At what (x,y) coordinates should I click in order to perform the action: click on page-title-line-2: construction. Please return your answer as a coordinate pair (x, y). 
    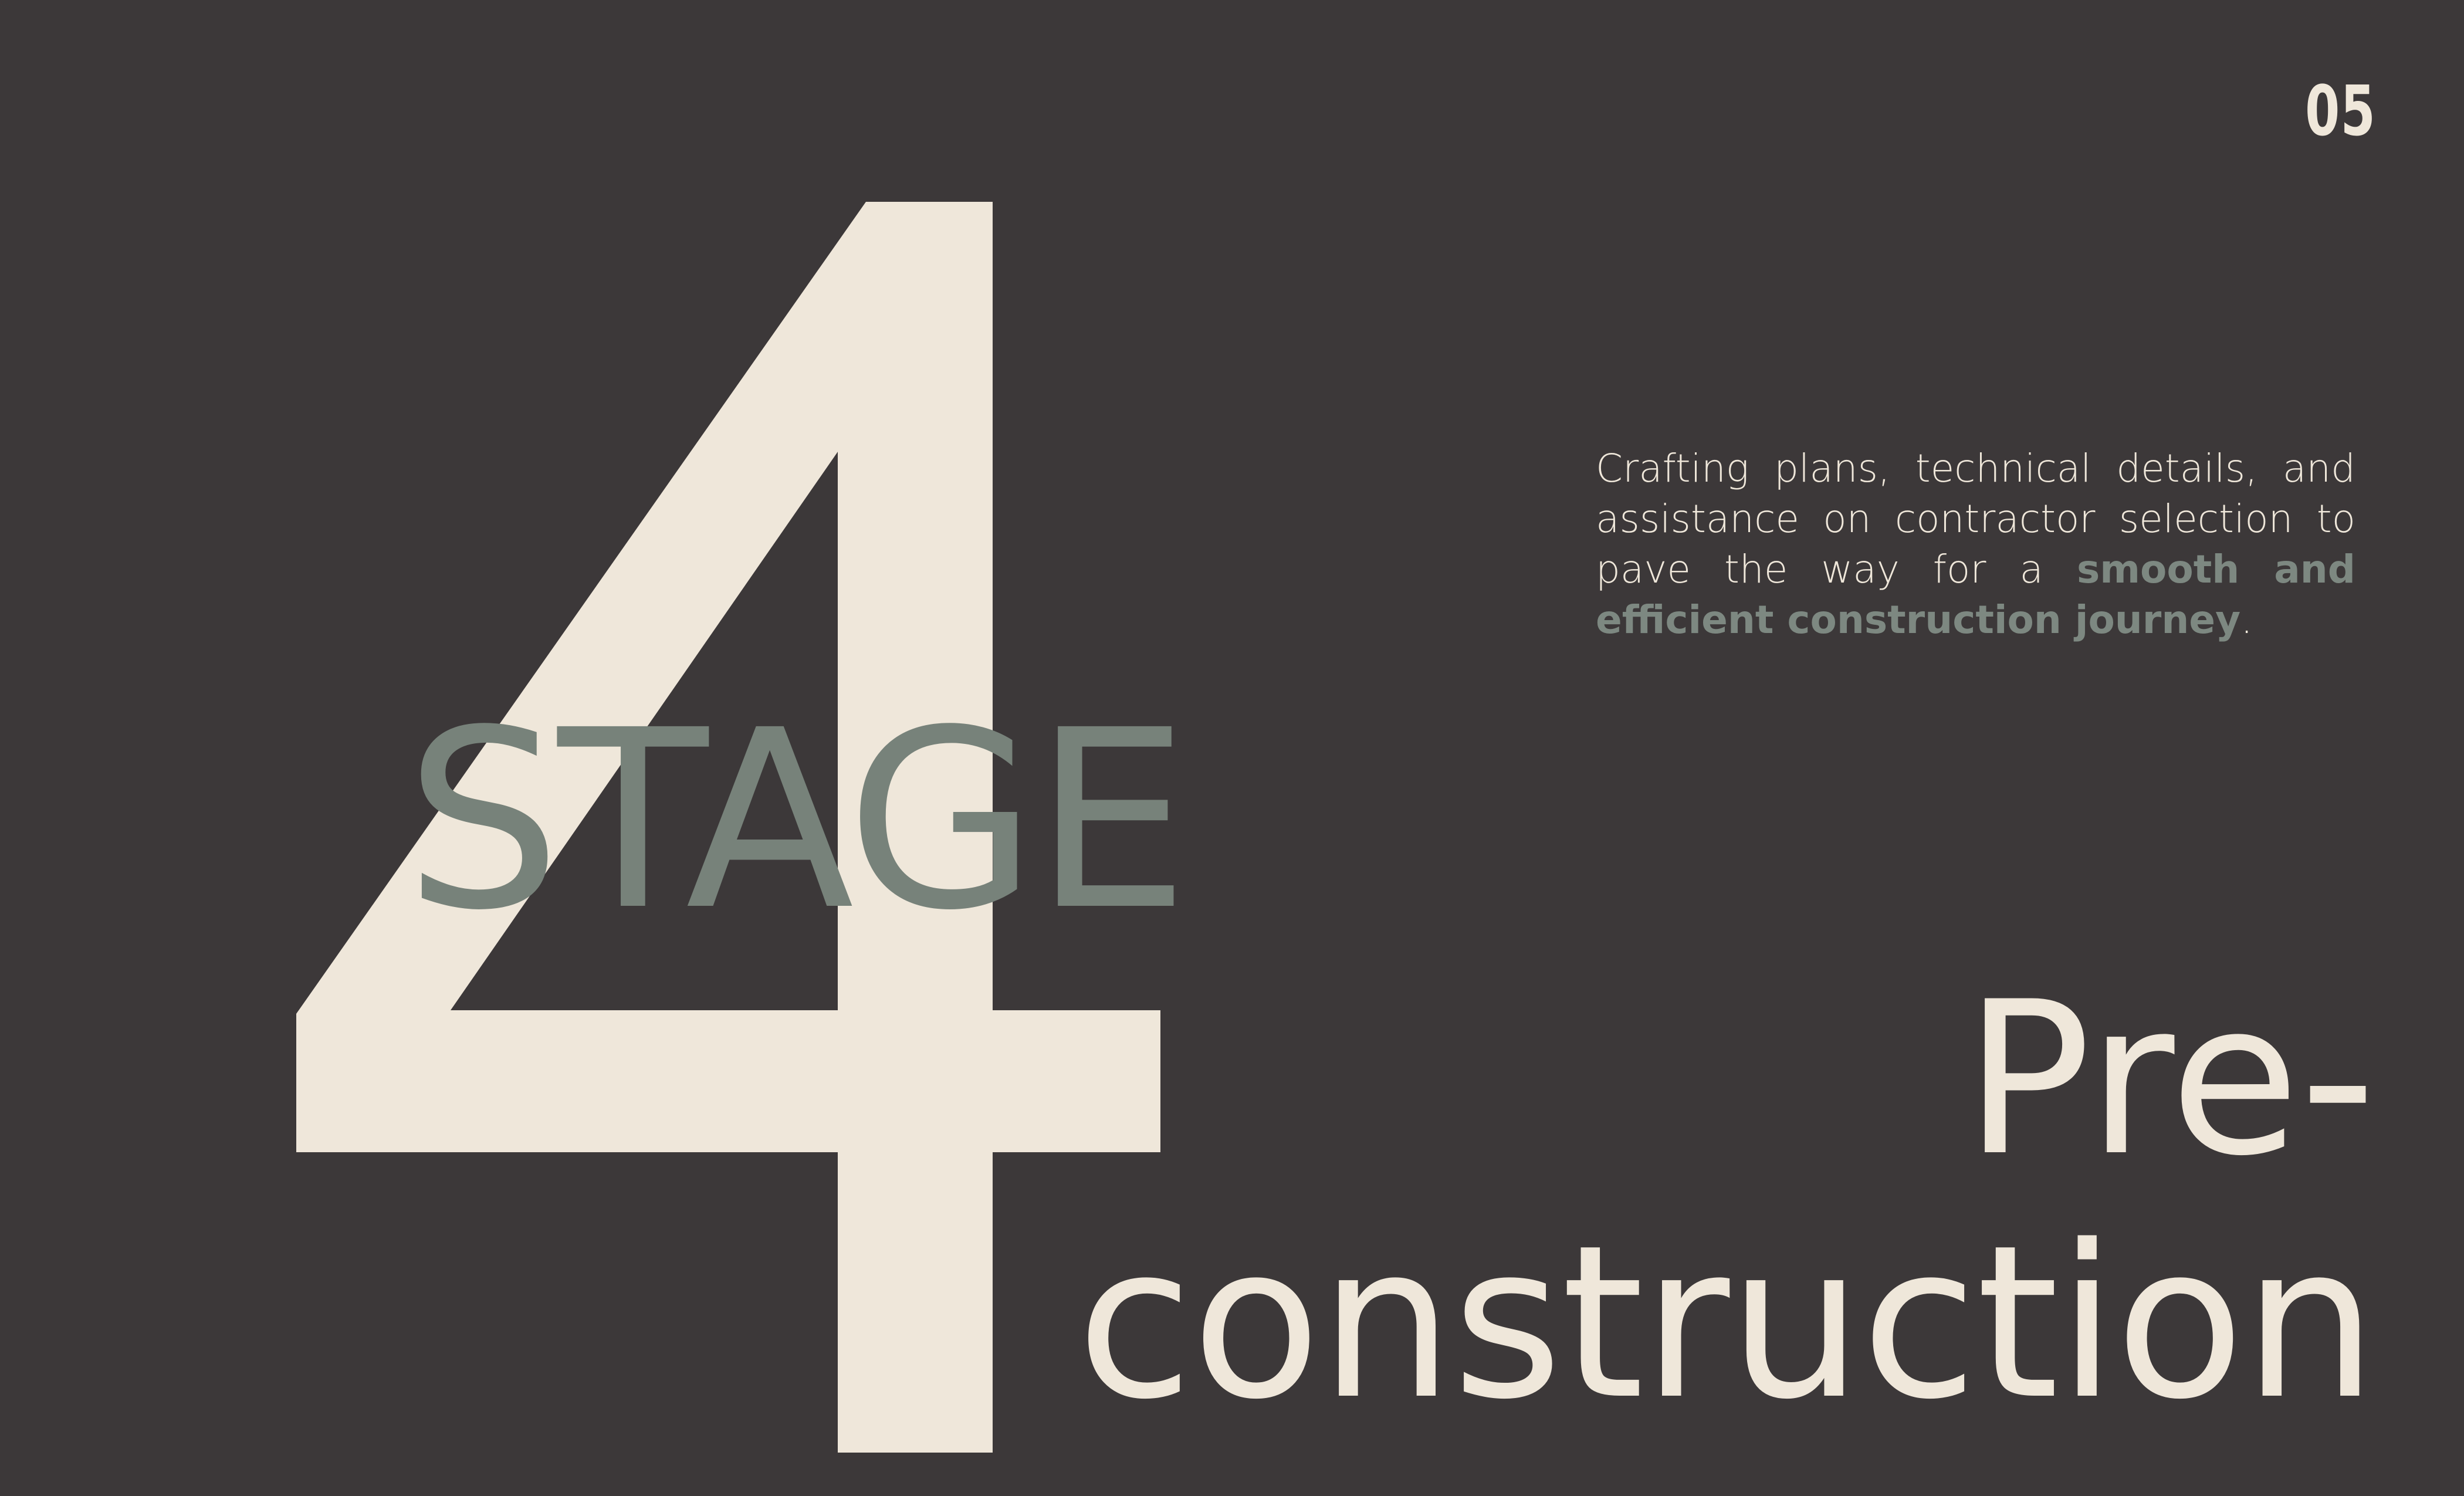
    Looking at the image, I should click on (1727, 1323).